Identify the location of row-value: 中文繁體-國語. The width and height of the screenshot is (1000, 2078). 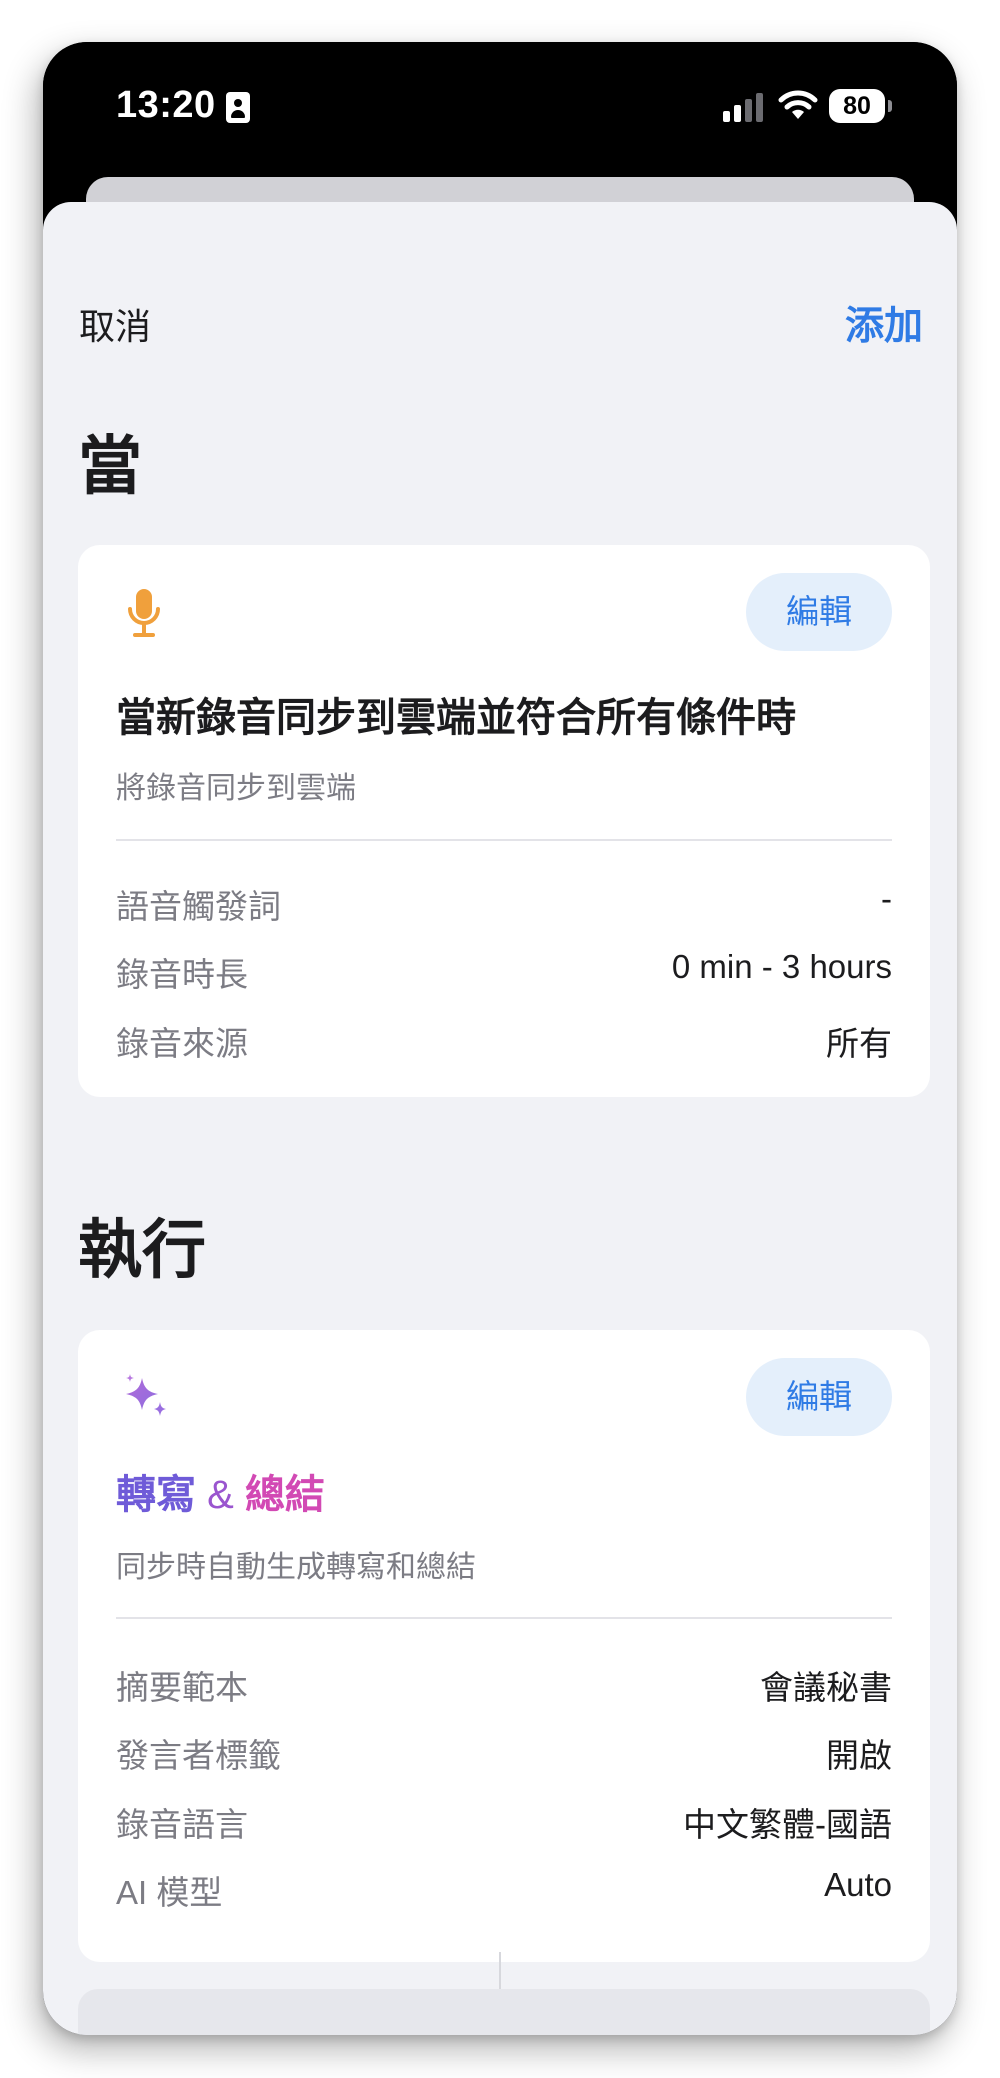
(787, 1824).